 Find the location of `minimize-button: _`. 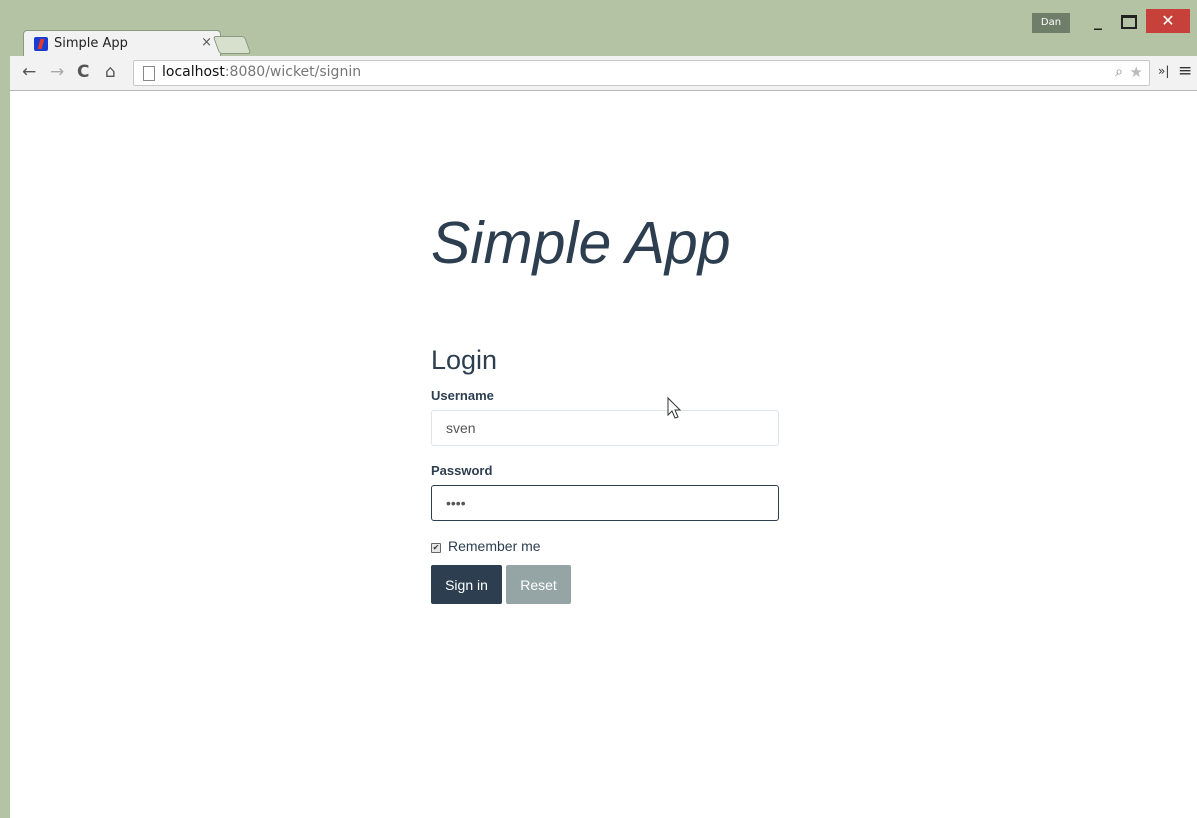

minimize-button: _ is located at coordinates (1098, 21).